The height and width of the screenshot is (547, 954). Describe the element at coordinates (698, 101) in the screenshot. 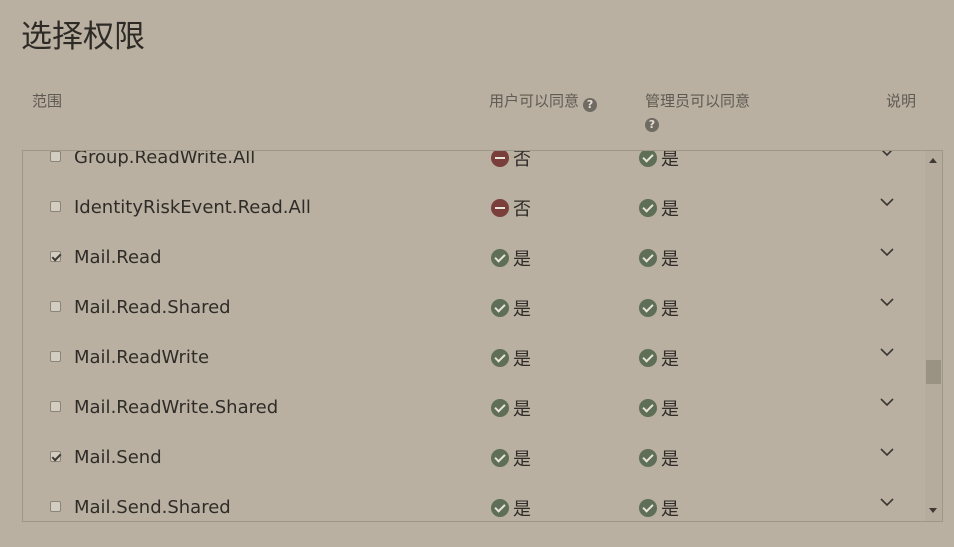

I see `column-header-admin-consent-label: 管理员可以同意` at that location.